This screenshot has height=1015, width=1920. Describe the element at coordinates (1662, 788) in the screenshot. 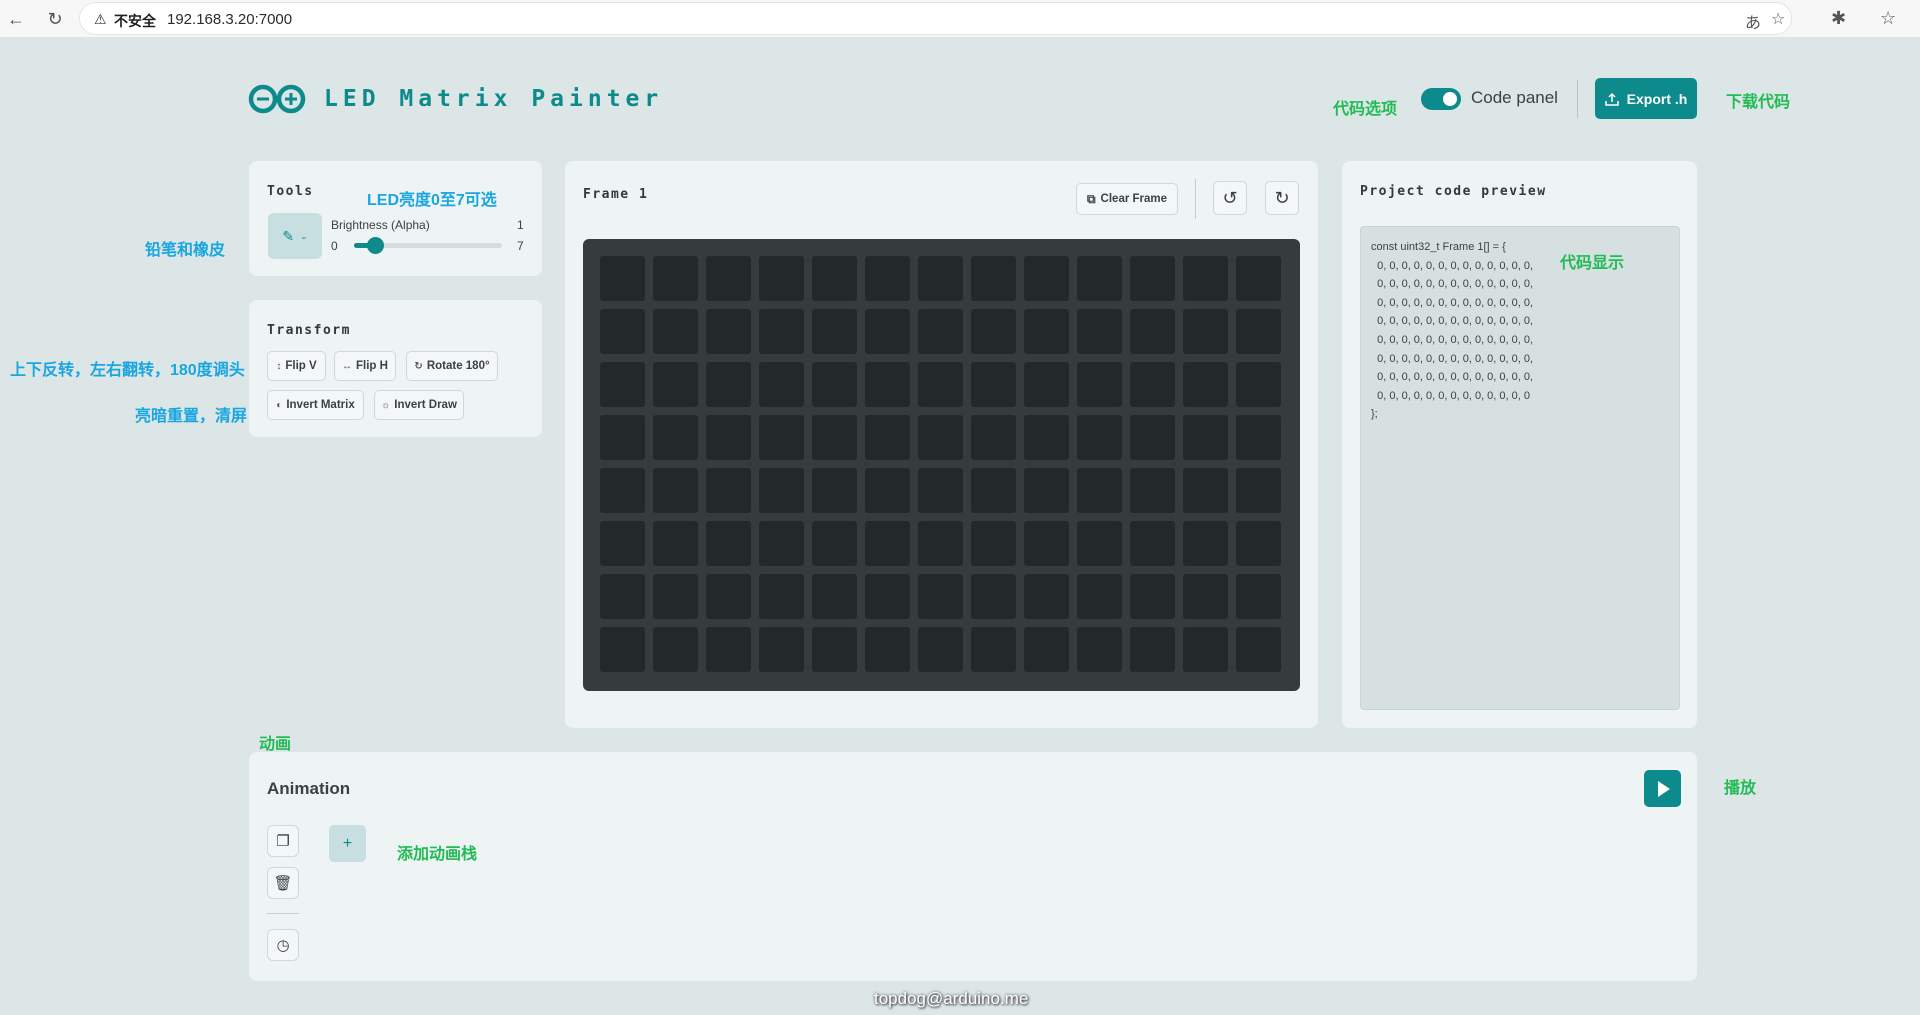

I see `play-button` at that location.